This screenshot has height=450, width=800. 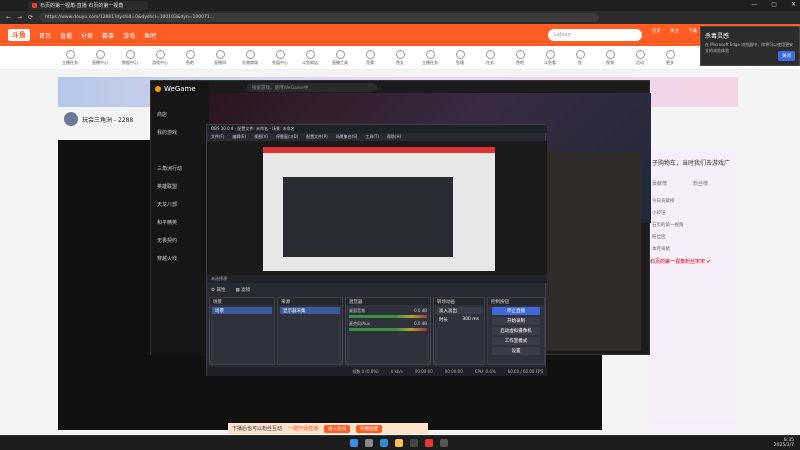 I want to click on nav-live: 直播, so click(x=66, y=35).